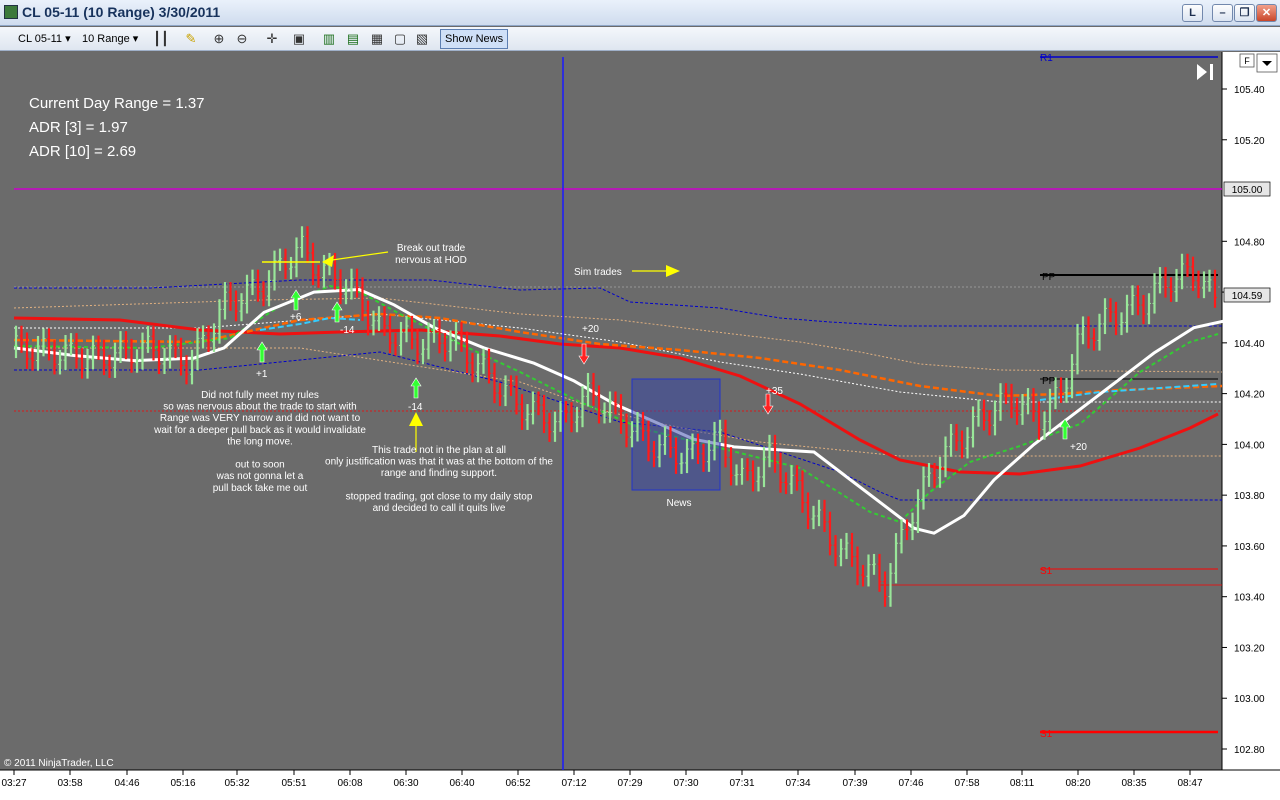  Describe the element at coordinates (1249, 344) in the screenshot. I see `price-tick-label: 104.40` at that location.